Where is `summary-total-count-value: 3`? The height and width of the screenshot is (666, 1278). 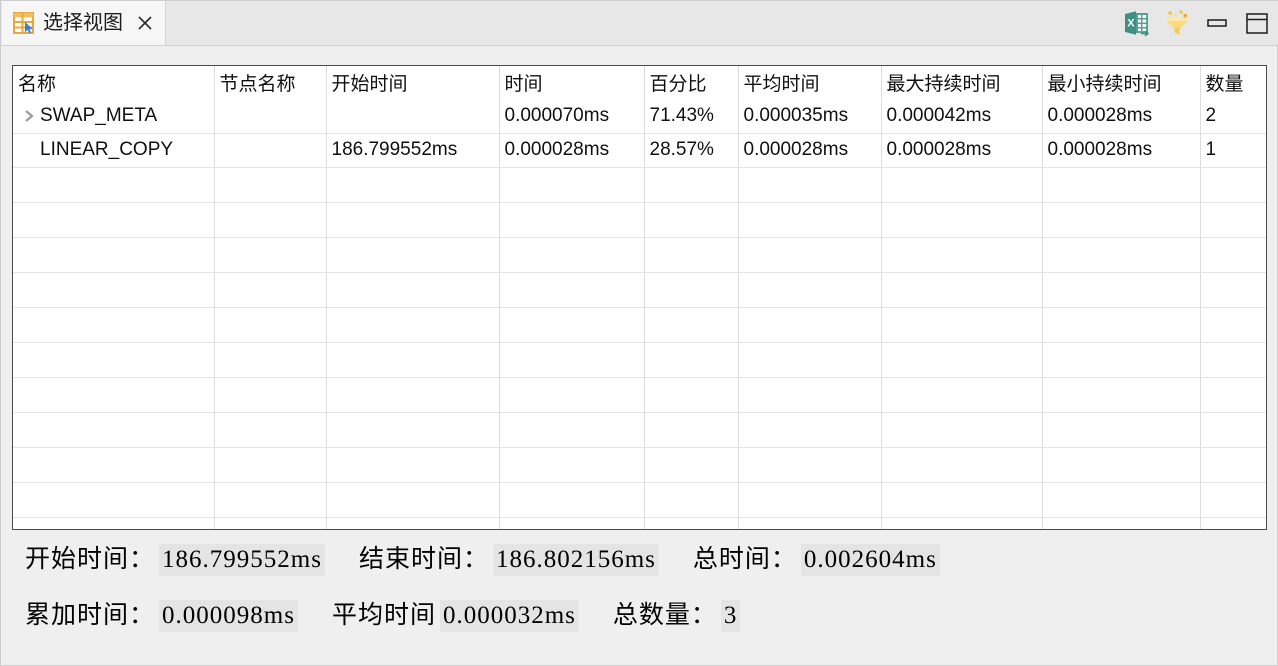
summary-total-count-value: 3 is located at coordinates (730, 616).